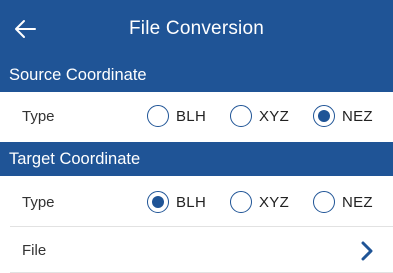 Image resolution: width=393 pixels, height=273 pixels. I want to click on target-radio-nez: NEZ, so click(343, 202).